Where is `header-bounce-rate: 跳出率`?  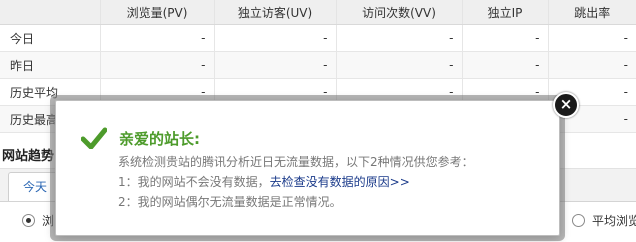 header-bounce-rate: 跳出率 is located at coordinates (591, 12).